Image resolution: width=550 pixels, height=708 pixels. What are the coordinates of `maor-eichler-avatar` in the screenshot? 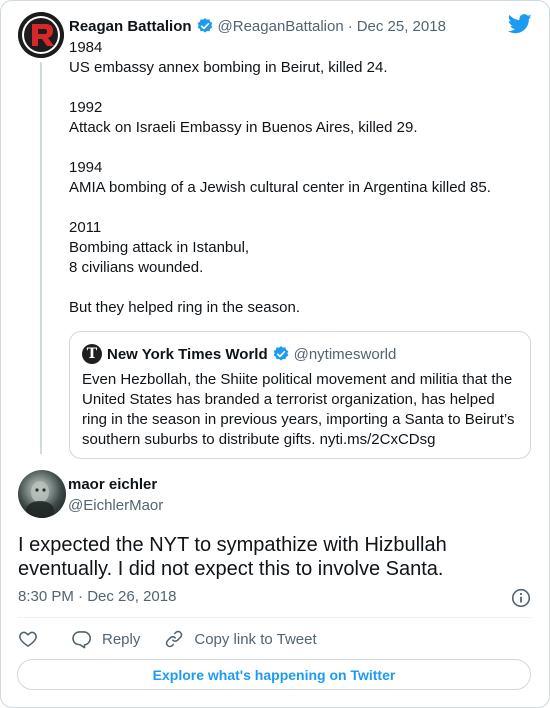 It's located at (42, 494).